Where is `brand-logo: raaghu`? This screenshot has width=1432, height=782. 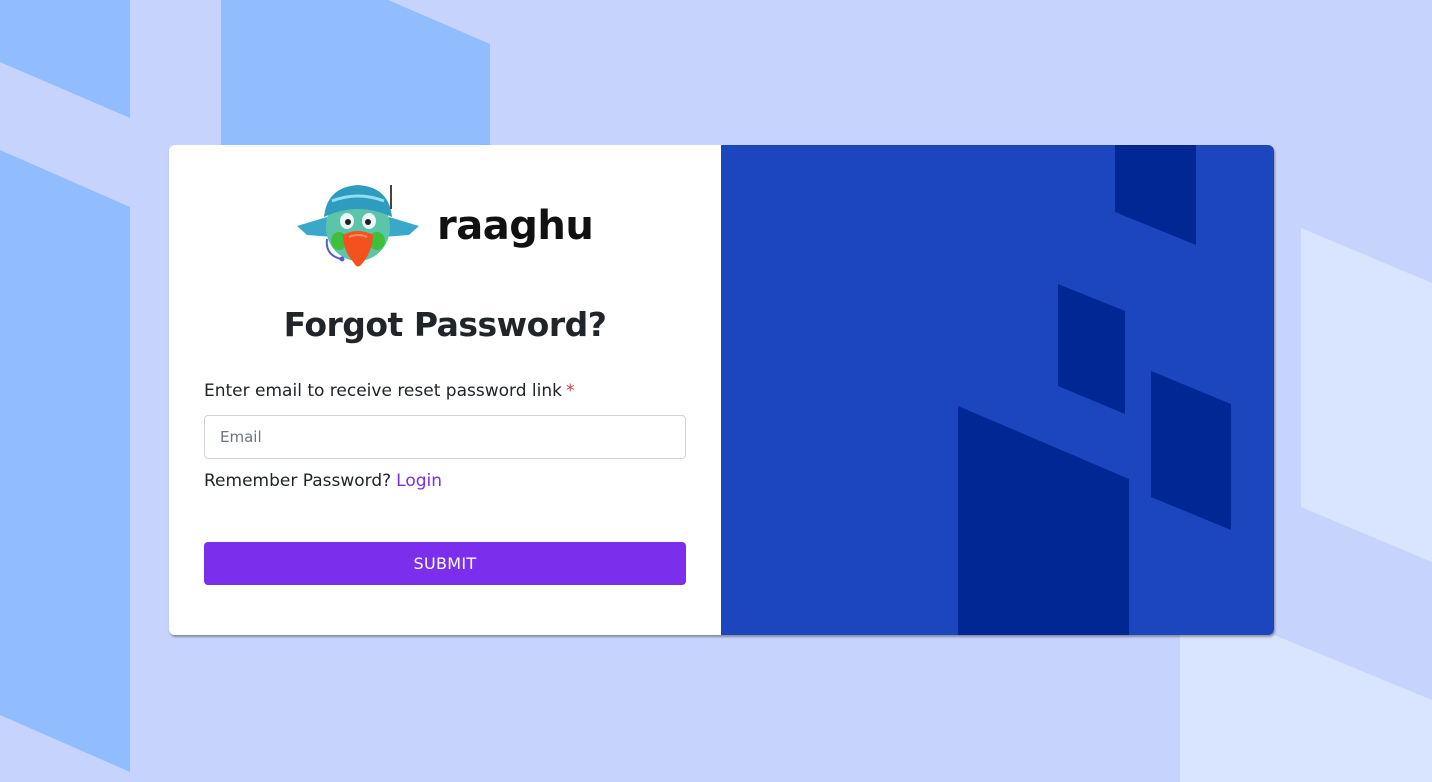
brand-logo: raaghu is located at coordinates (445, 227).